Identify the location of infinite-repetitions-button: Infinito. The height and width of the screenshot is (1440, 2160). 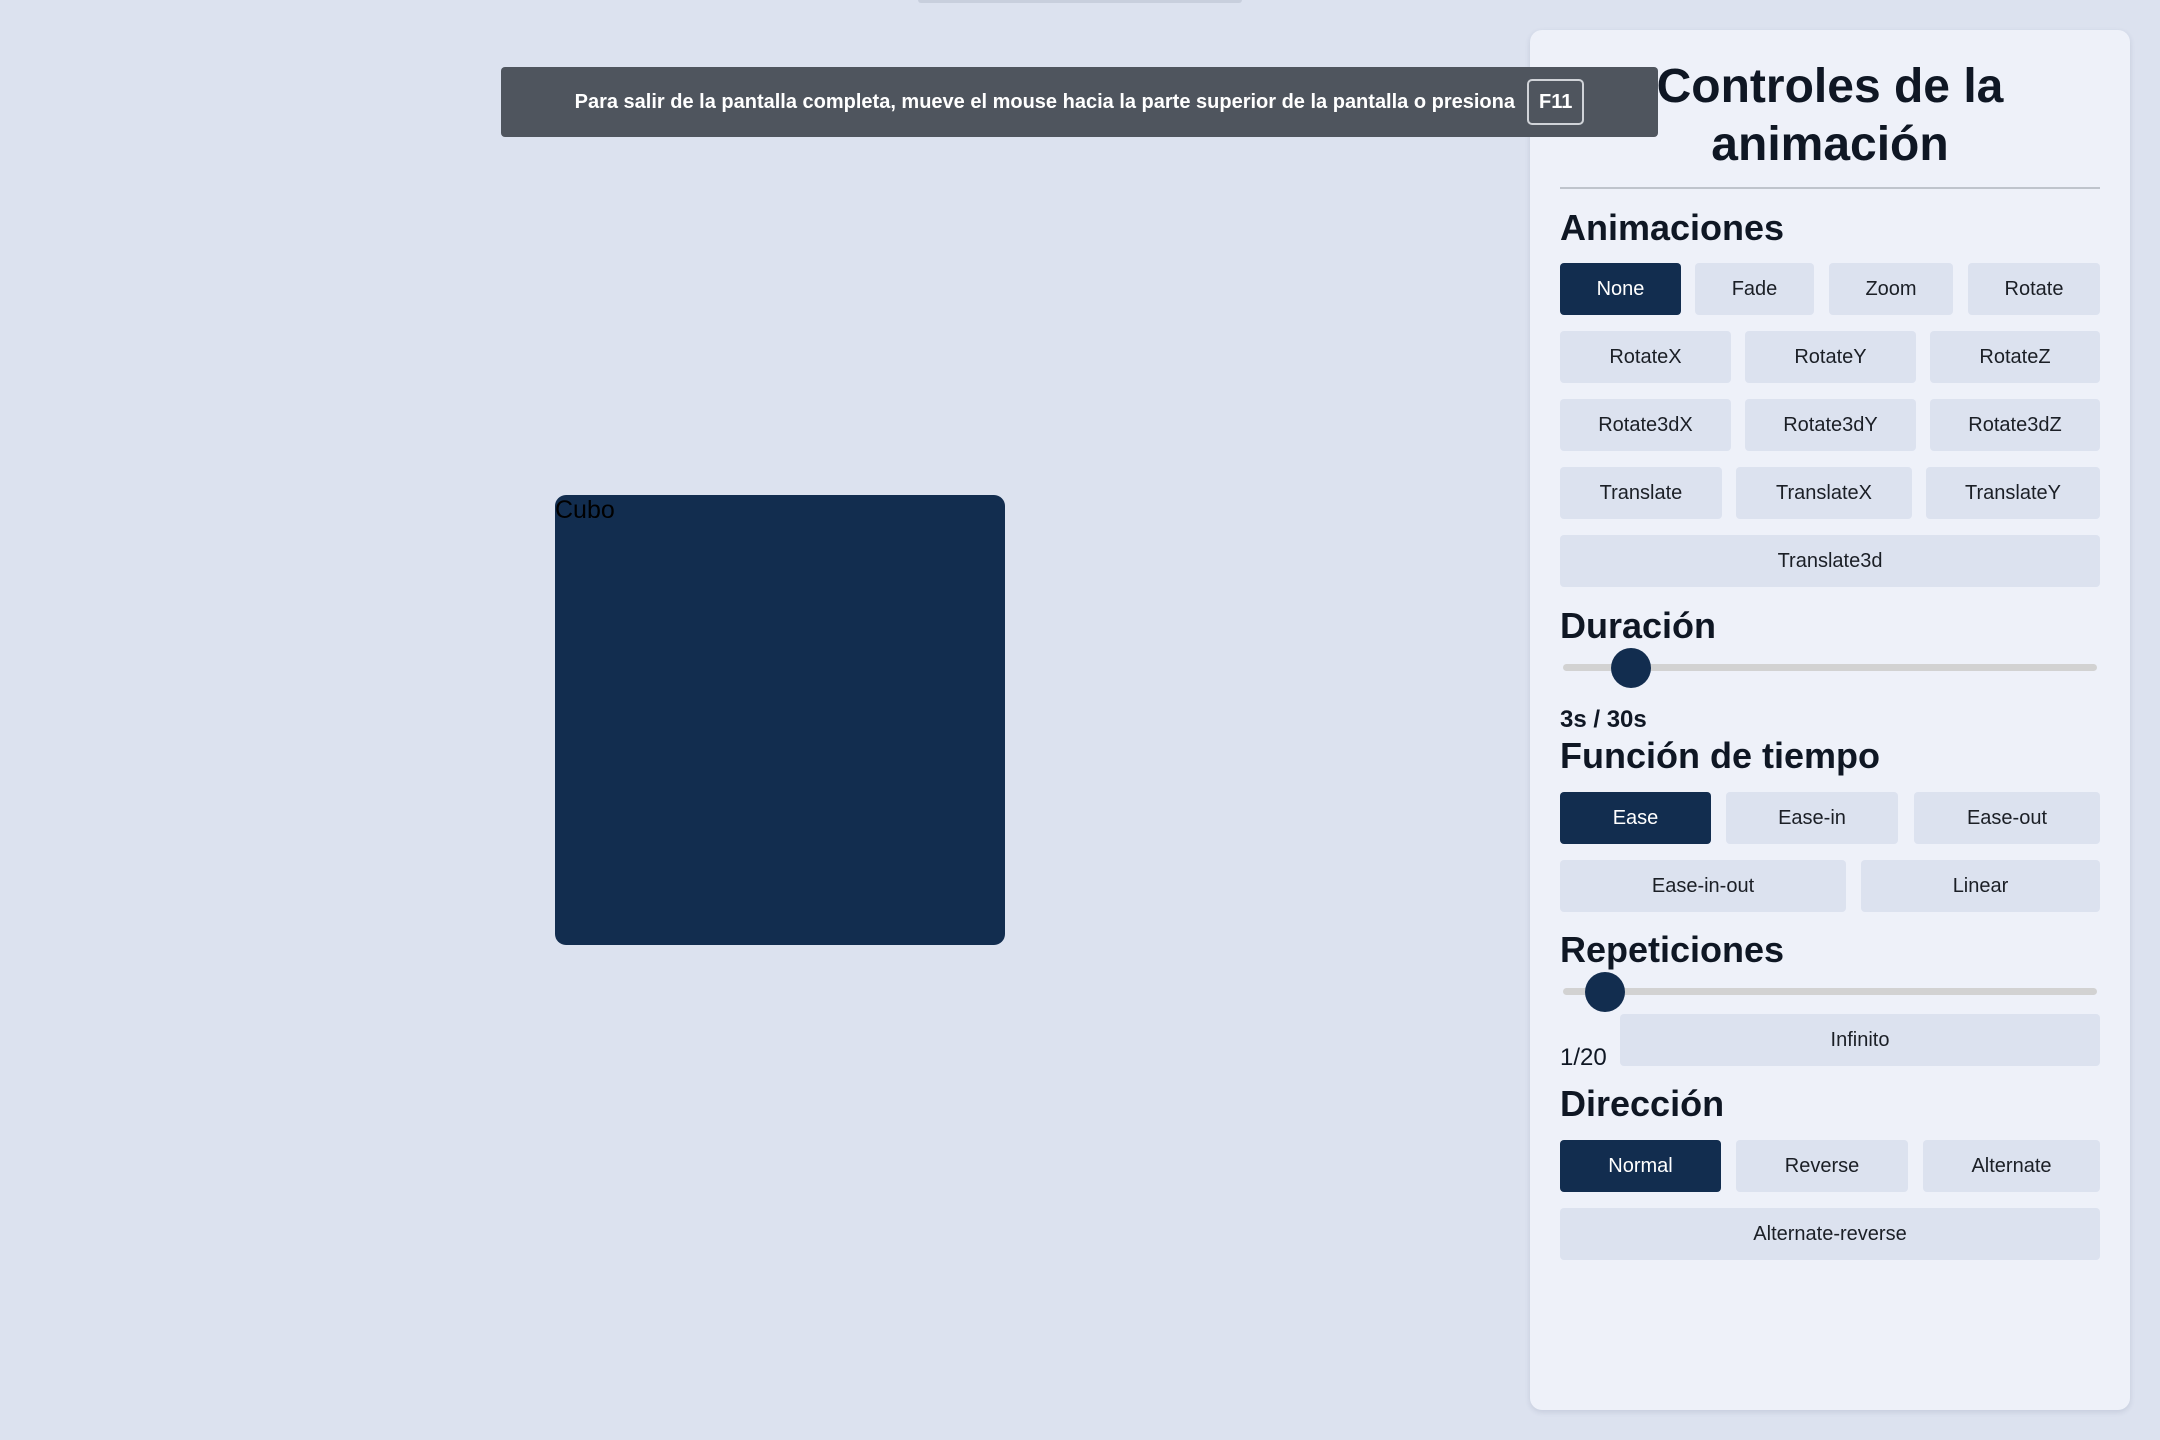
(1860, 1040).